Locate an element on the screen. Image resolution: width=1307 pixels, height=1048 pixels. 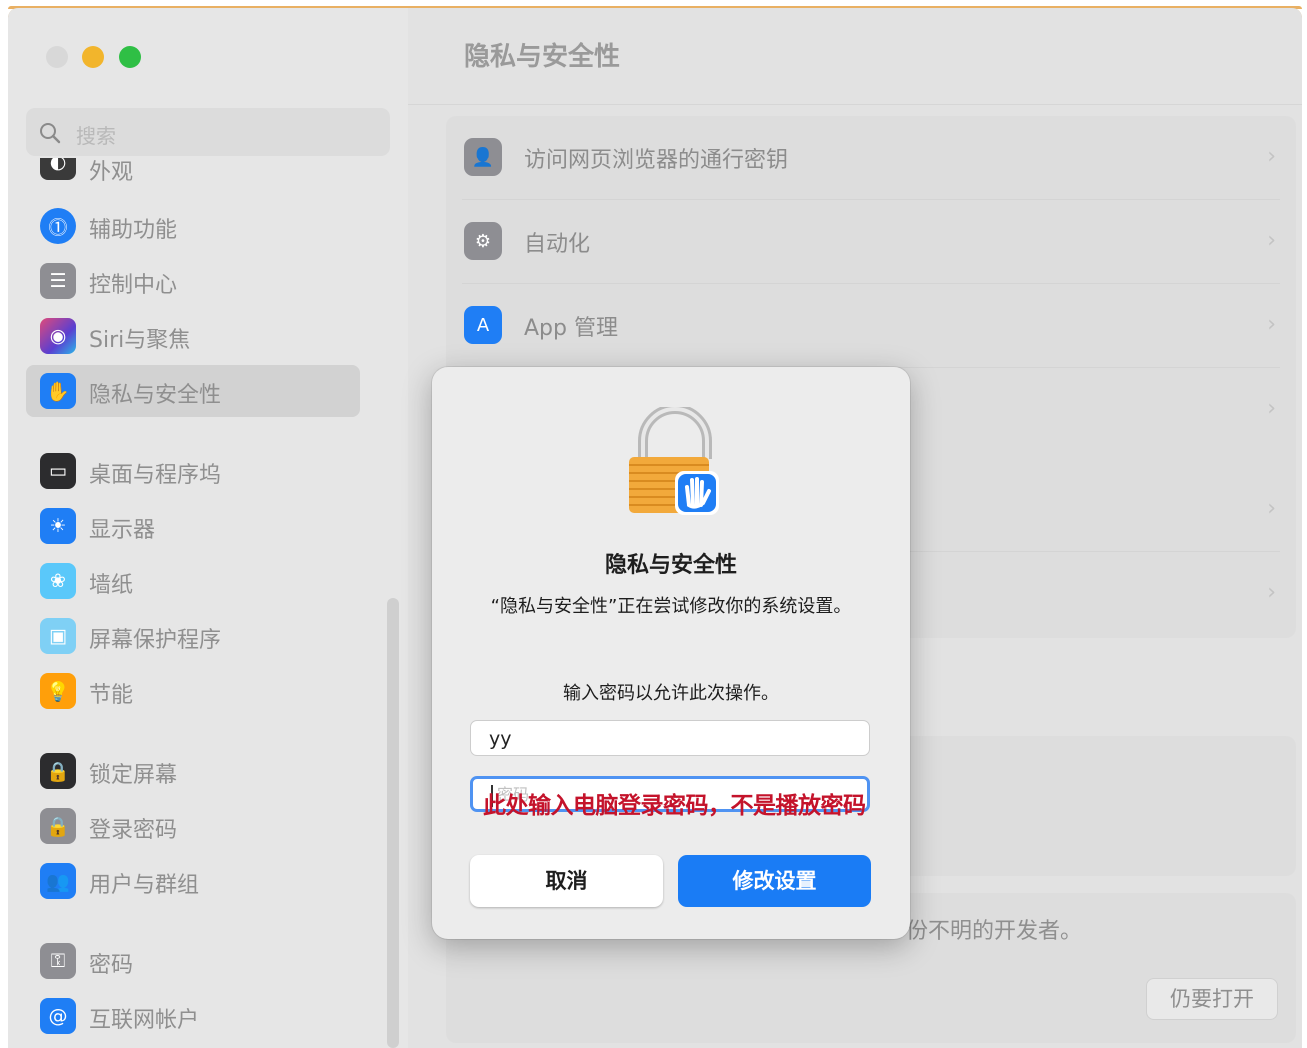
sidebar-item-wallpaper: ❀ 墙纸 is located at coordinates (193, 581).